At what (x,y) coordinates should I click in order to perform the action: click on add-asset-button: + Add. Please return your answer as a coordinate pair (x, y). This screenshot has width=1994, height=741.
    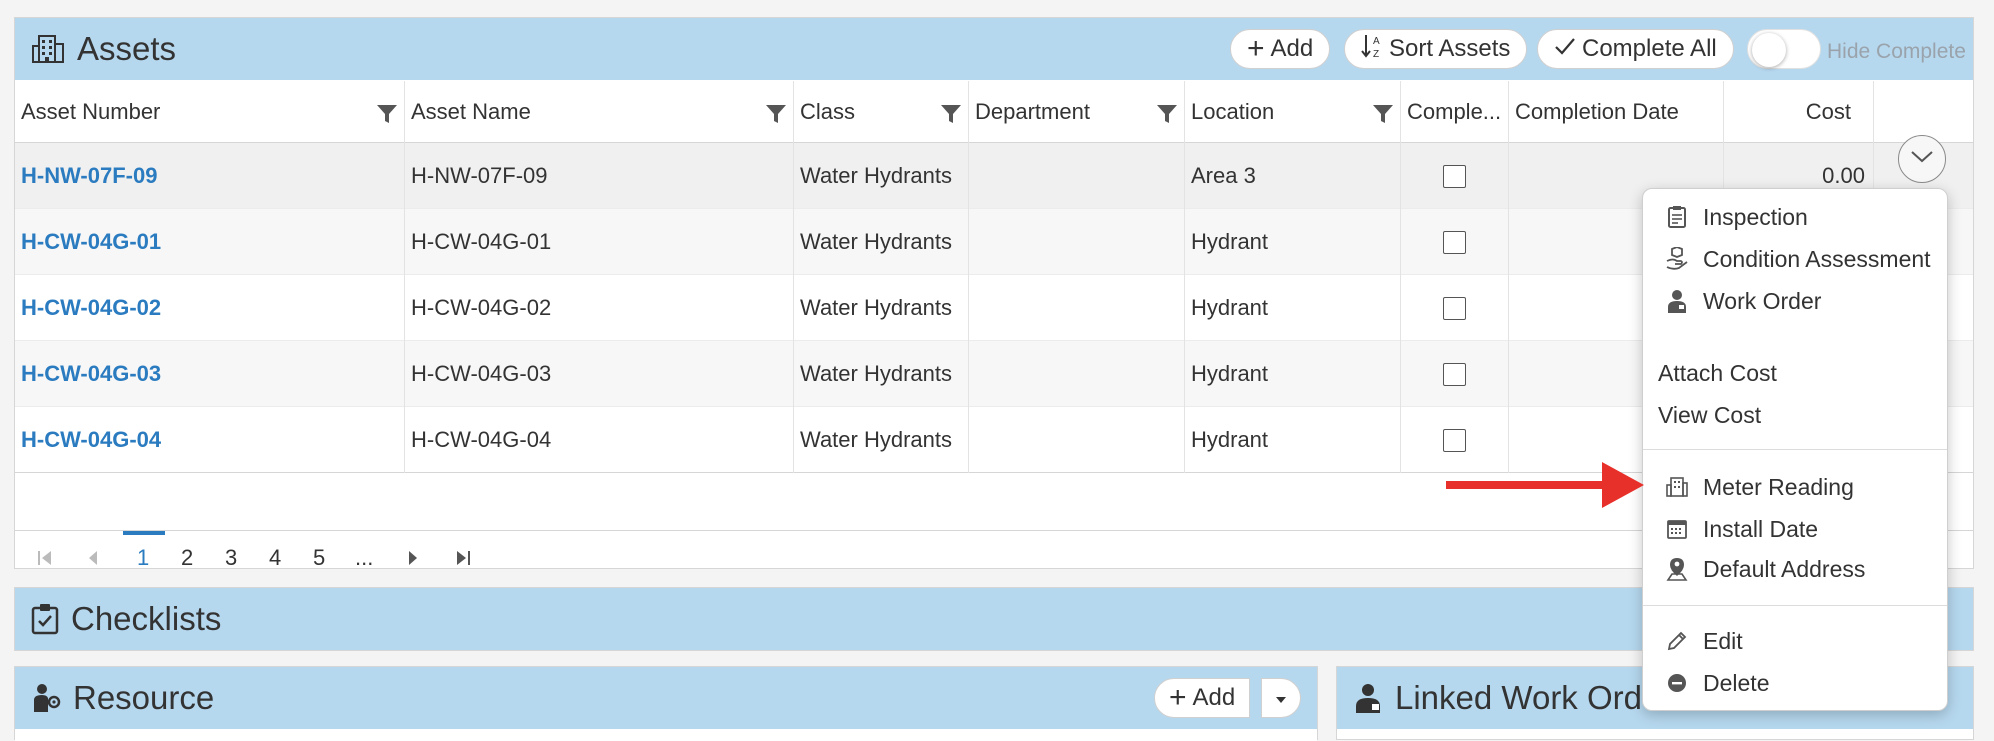
    Looking at the image, I should click on (1280, 49).